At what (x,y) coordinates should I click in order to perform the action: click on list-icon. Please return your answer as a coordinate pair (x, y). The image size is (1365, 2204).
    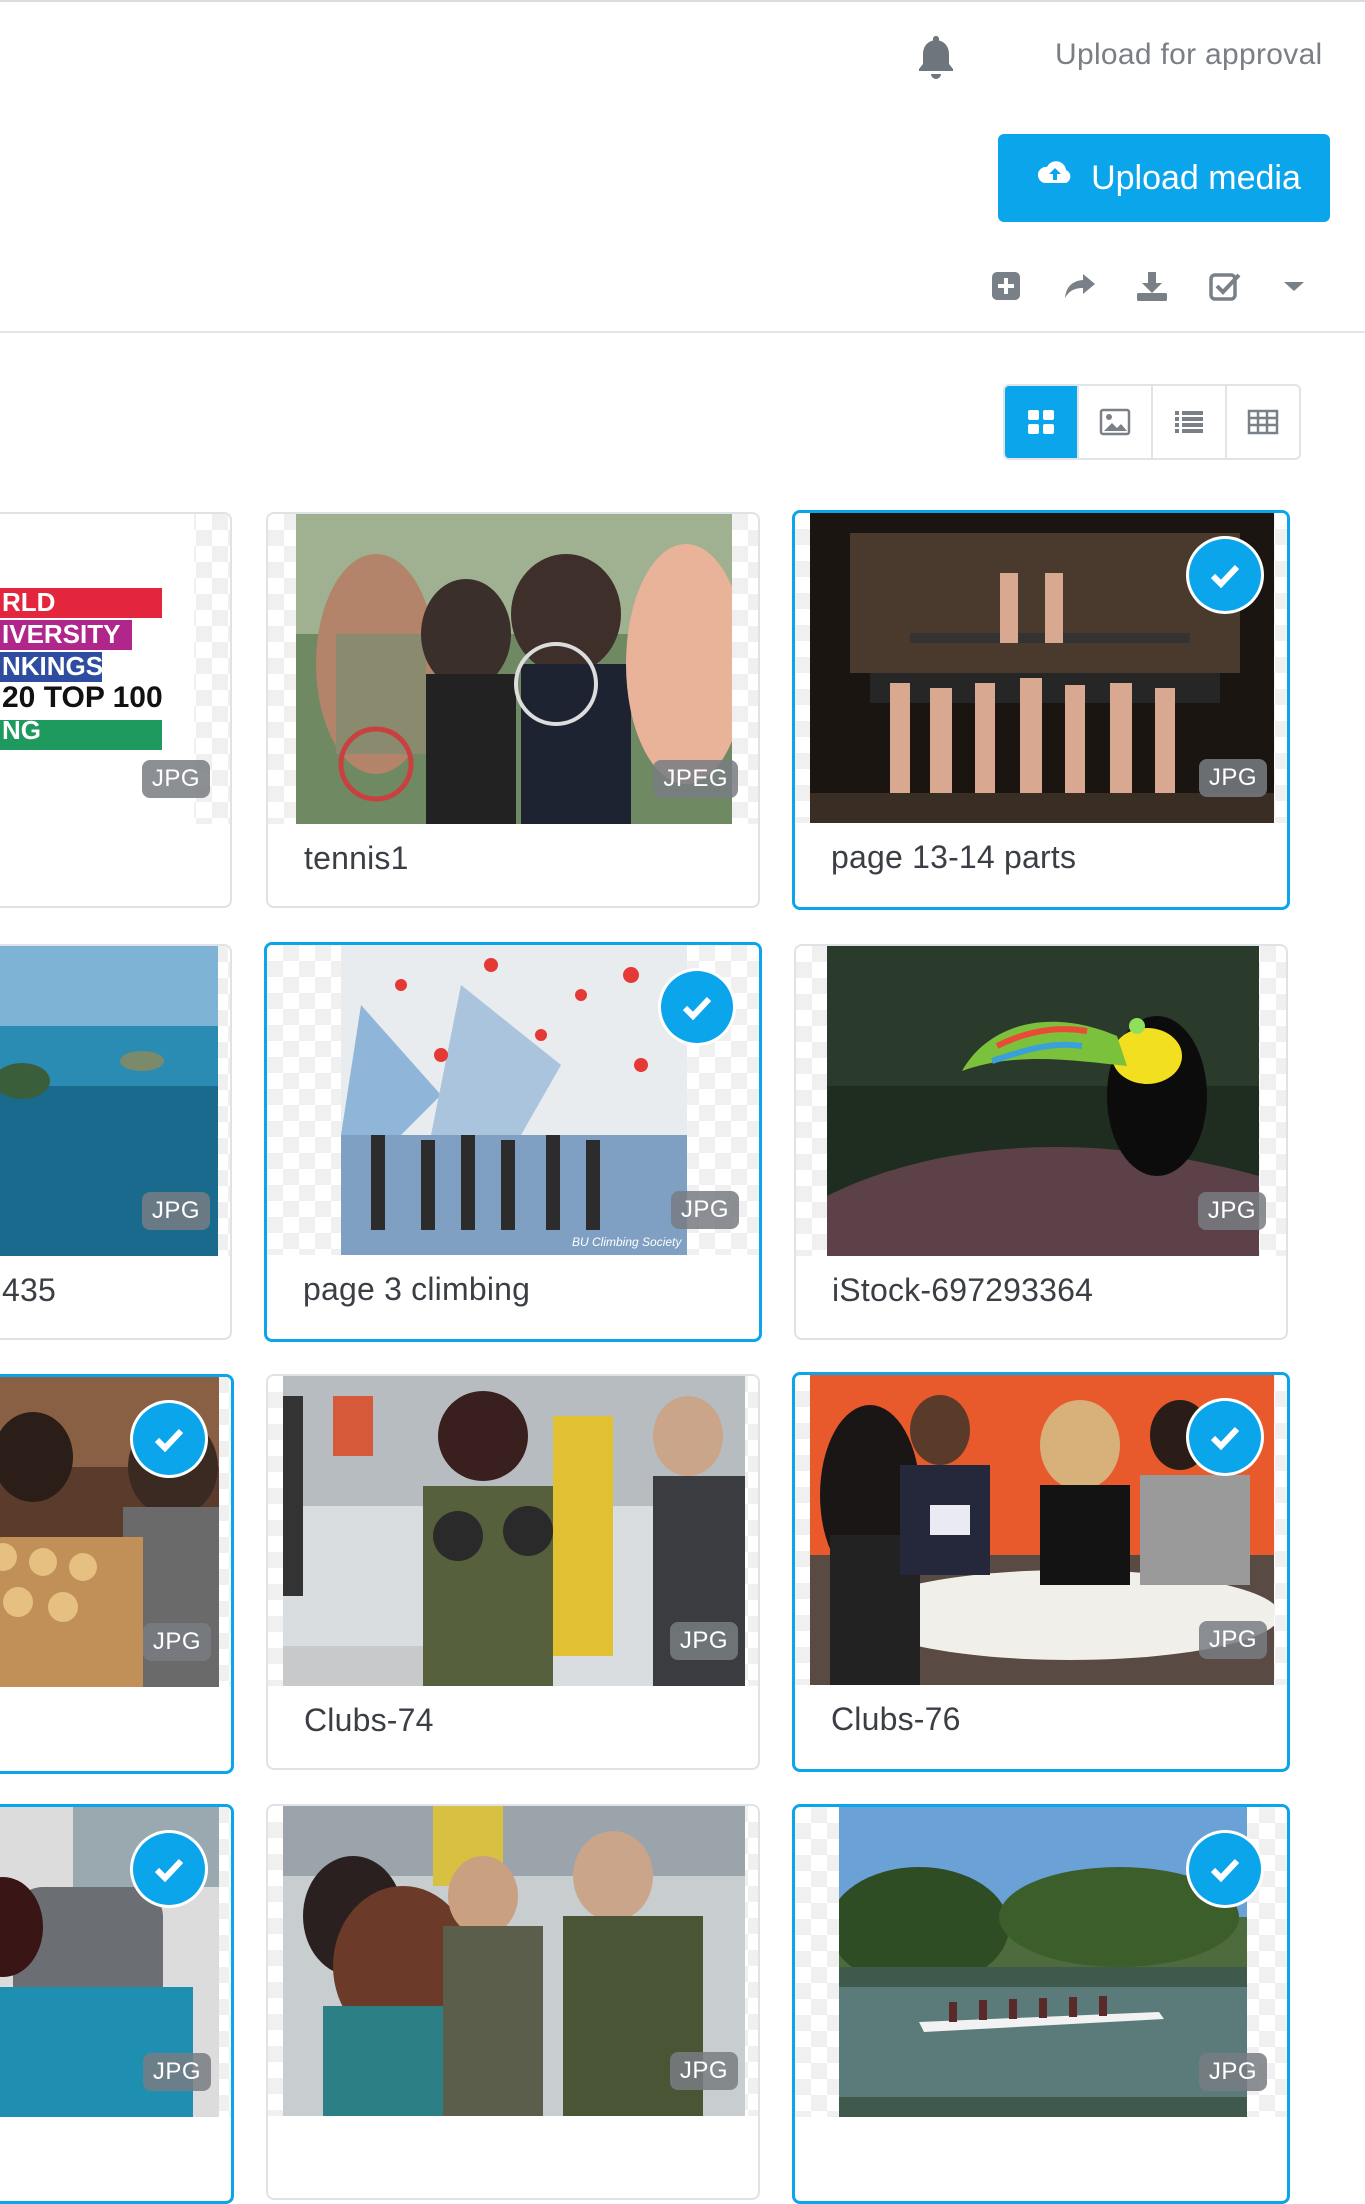
    Looking at the image, I should click on (1189, 422).